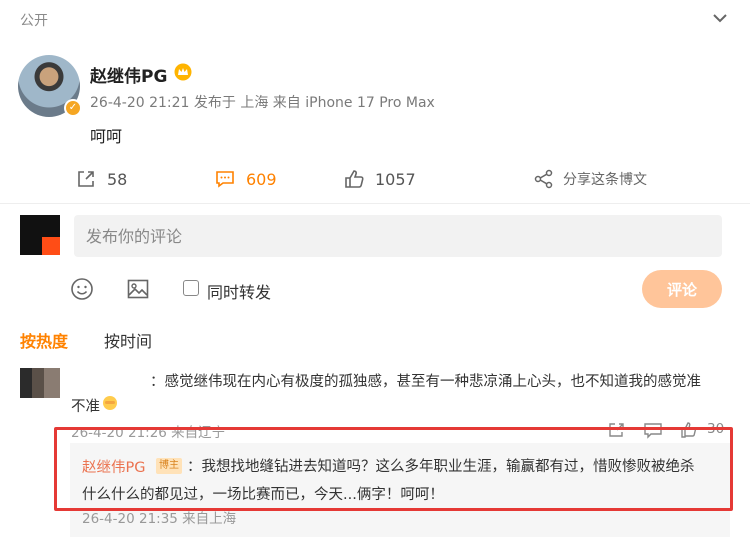  What do you see at coordinates (73, 108) in the screenshot?
I see `verified-icon: ✓` at bounding box center [73, 108].